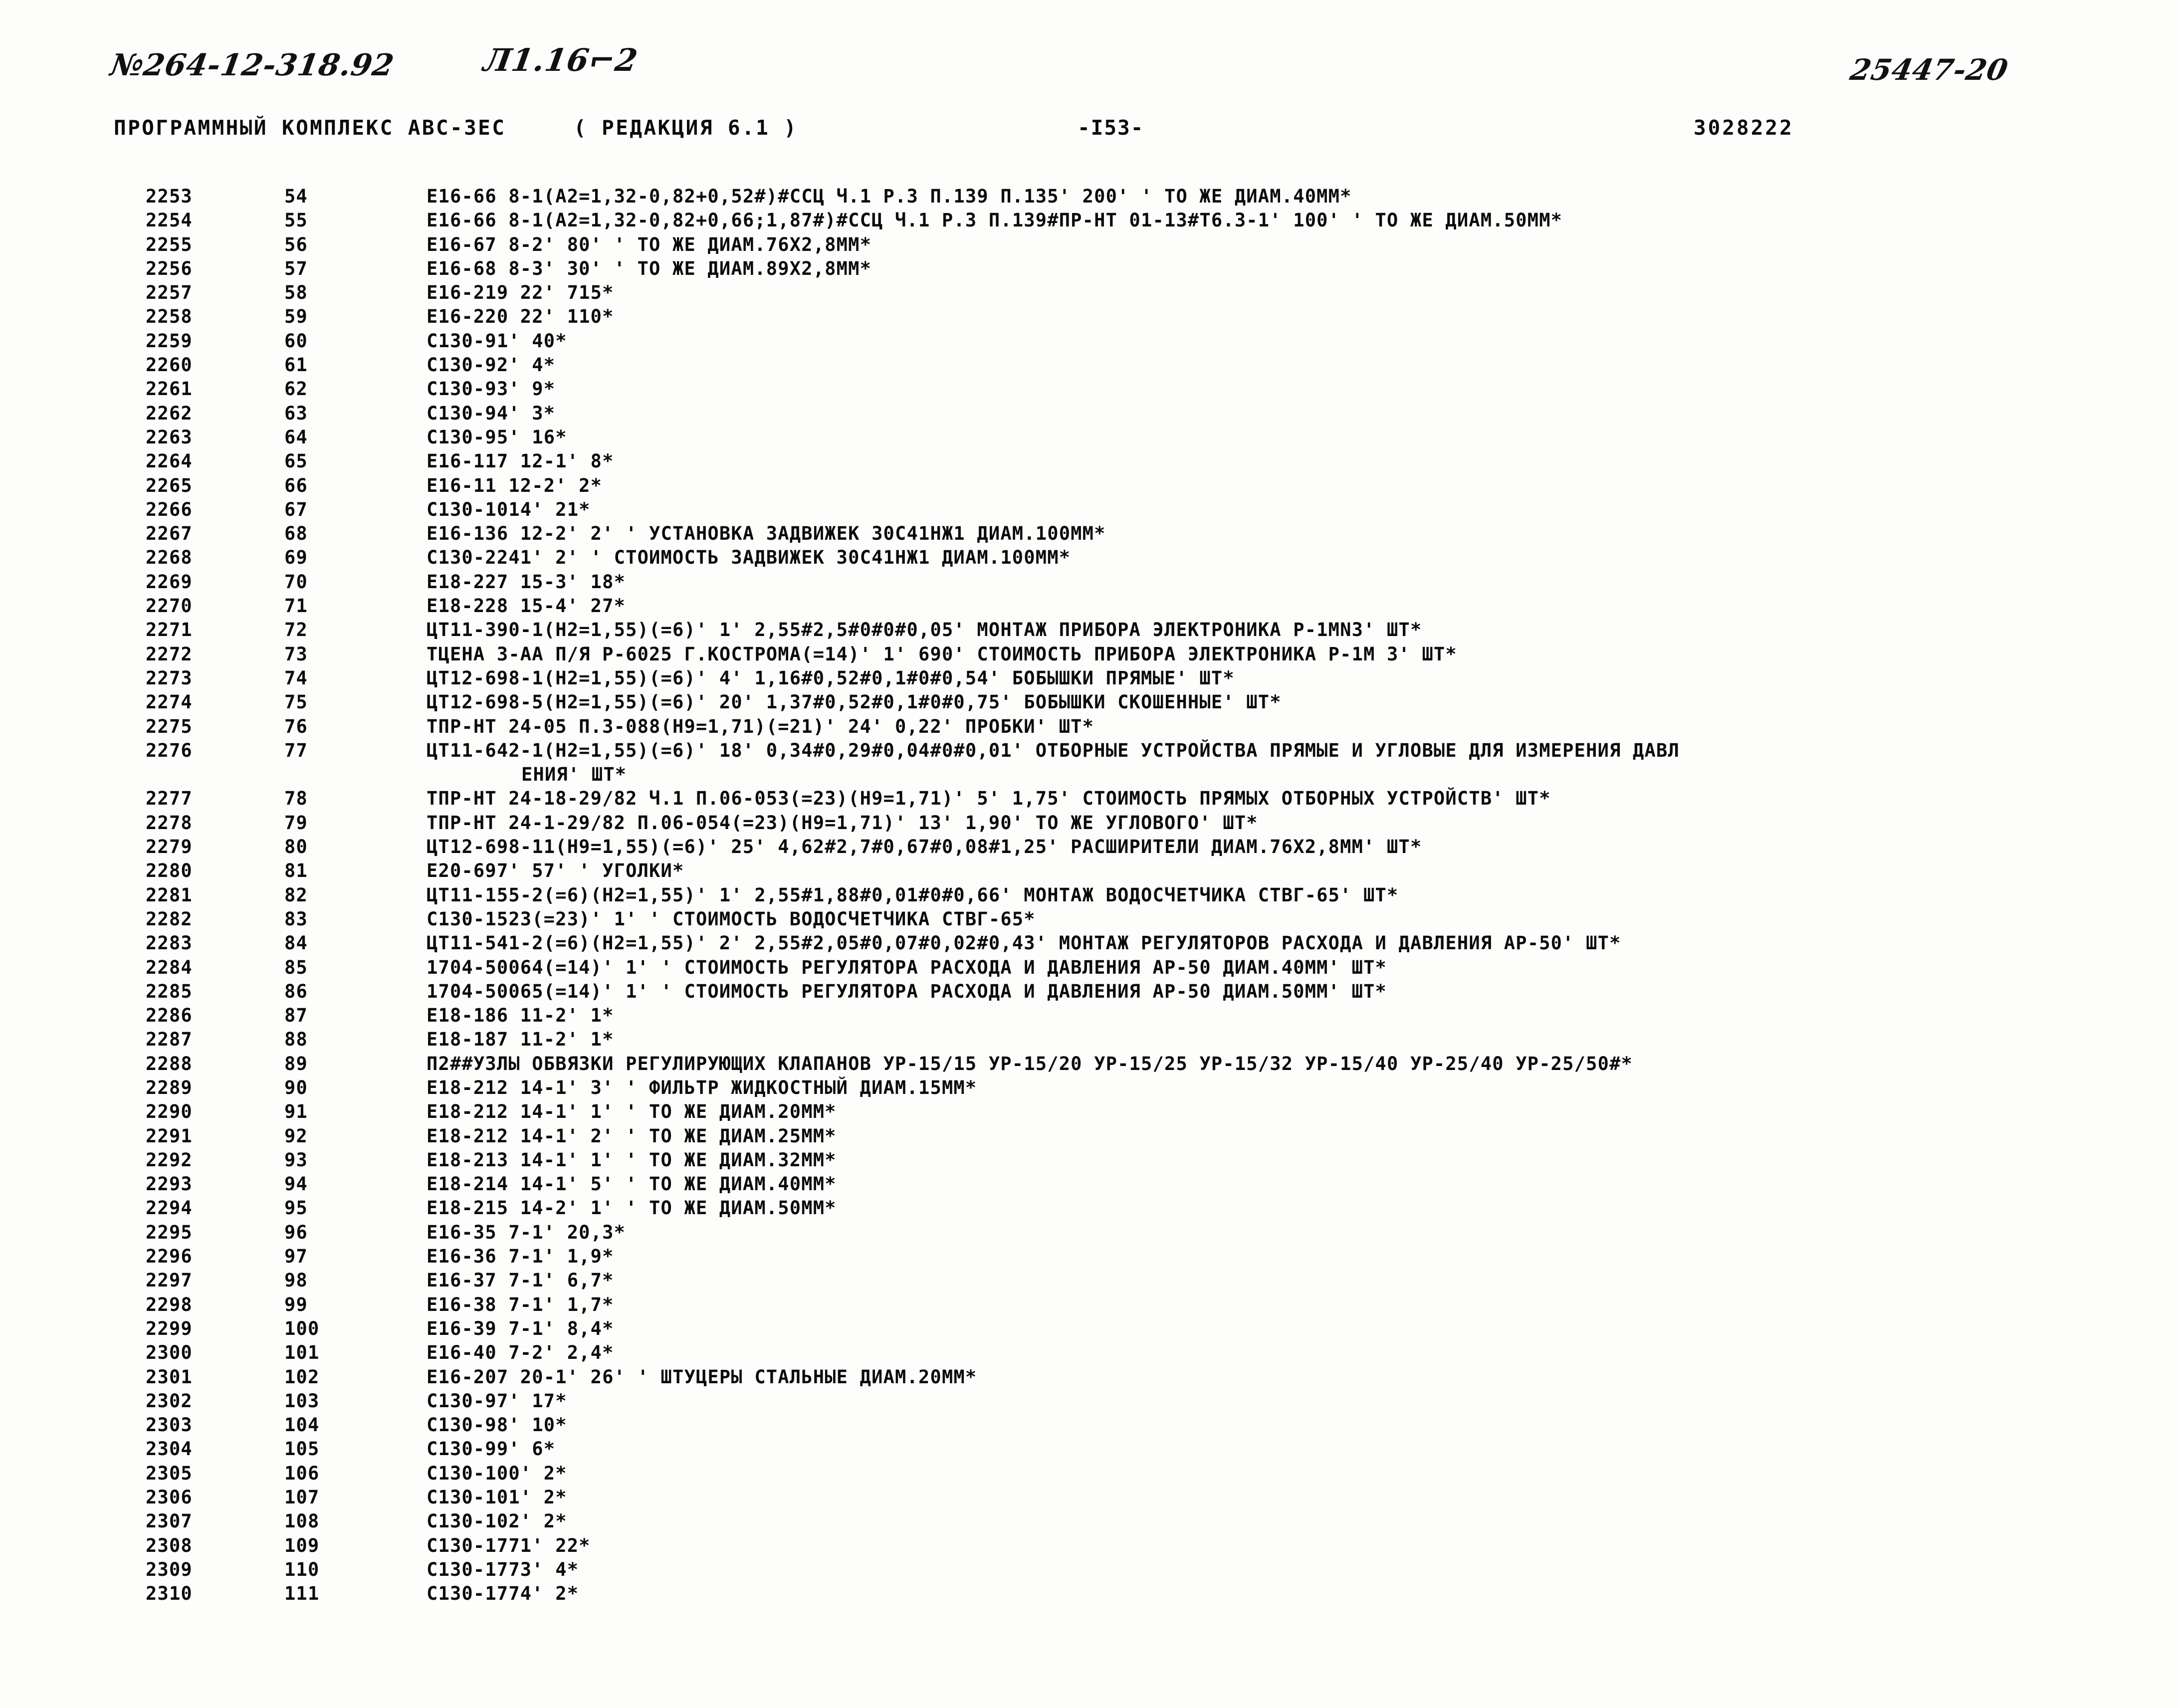 Image resolution: width=2180 pixels, height=1708 pixels. I want to click on row-sequence-number: 2300, so click(169, 1353).